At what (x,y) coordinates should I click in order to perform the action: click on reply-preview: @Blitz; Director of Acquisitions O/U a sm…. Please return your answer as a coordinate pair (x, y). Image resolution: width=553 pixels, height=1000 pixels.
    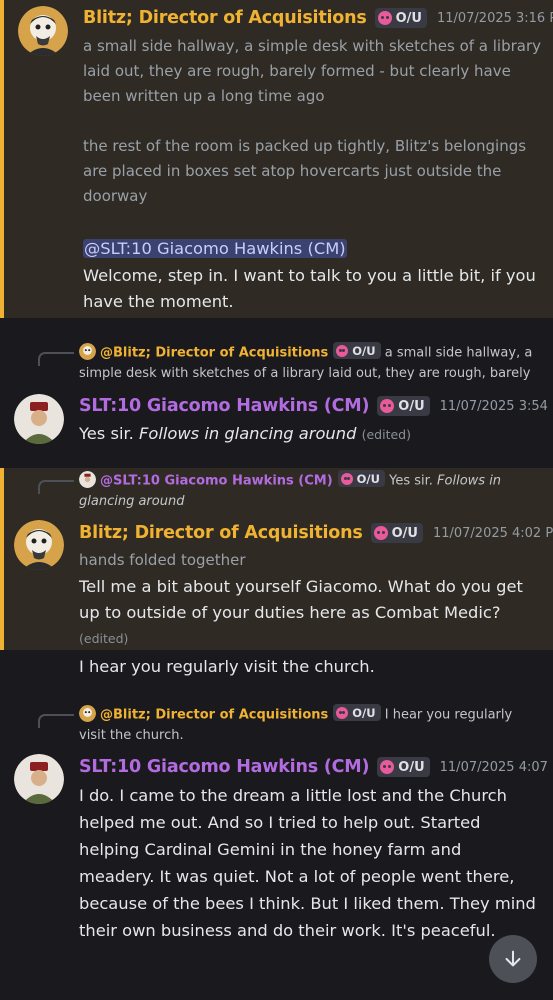
    Looking at the image, I should click on (310, 363).